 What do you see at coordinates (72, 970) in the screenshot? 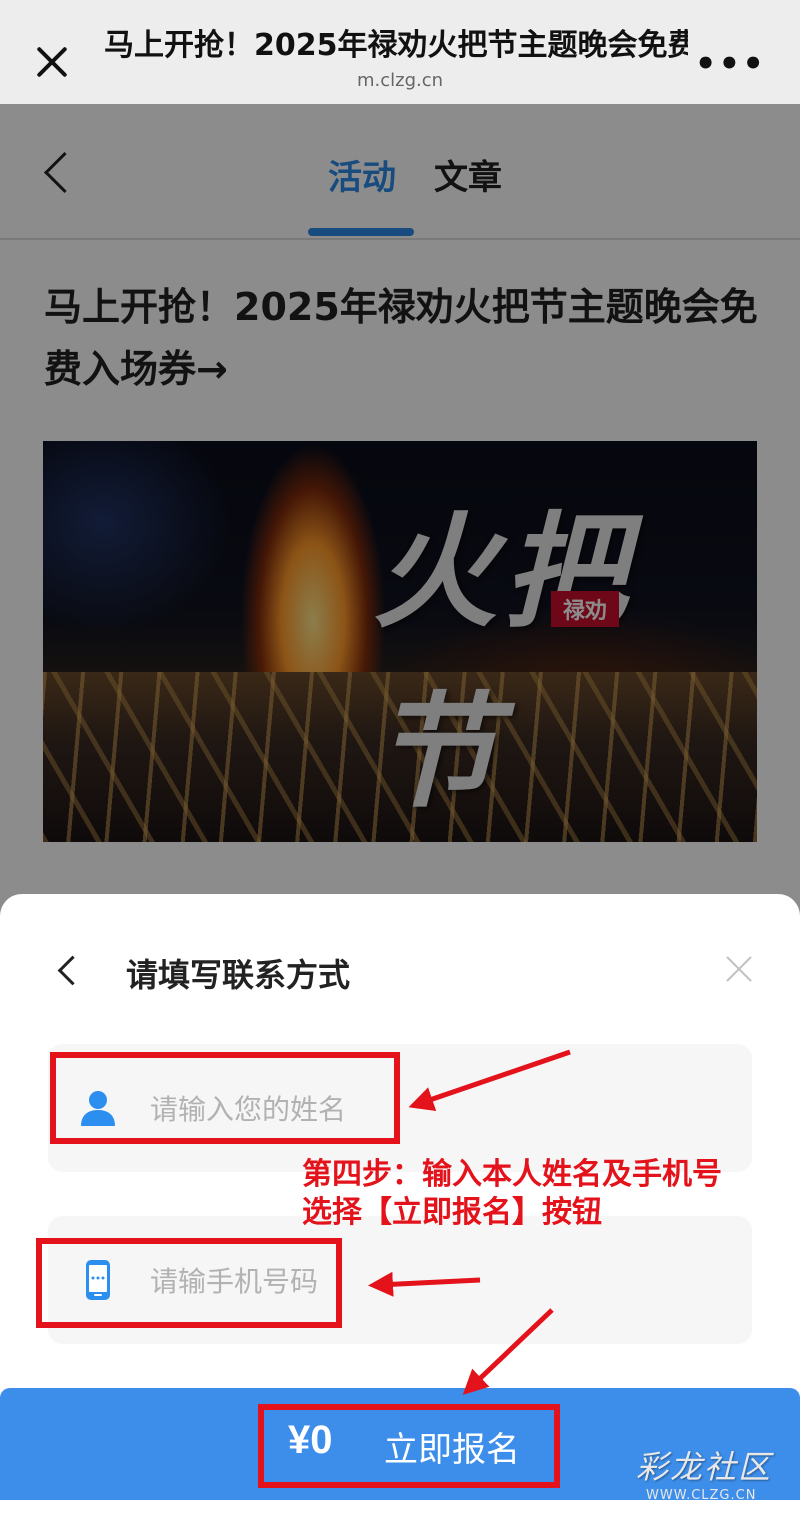
I see `sheet-back-icon` at bounding box center [72, 970].